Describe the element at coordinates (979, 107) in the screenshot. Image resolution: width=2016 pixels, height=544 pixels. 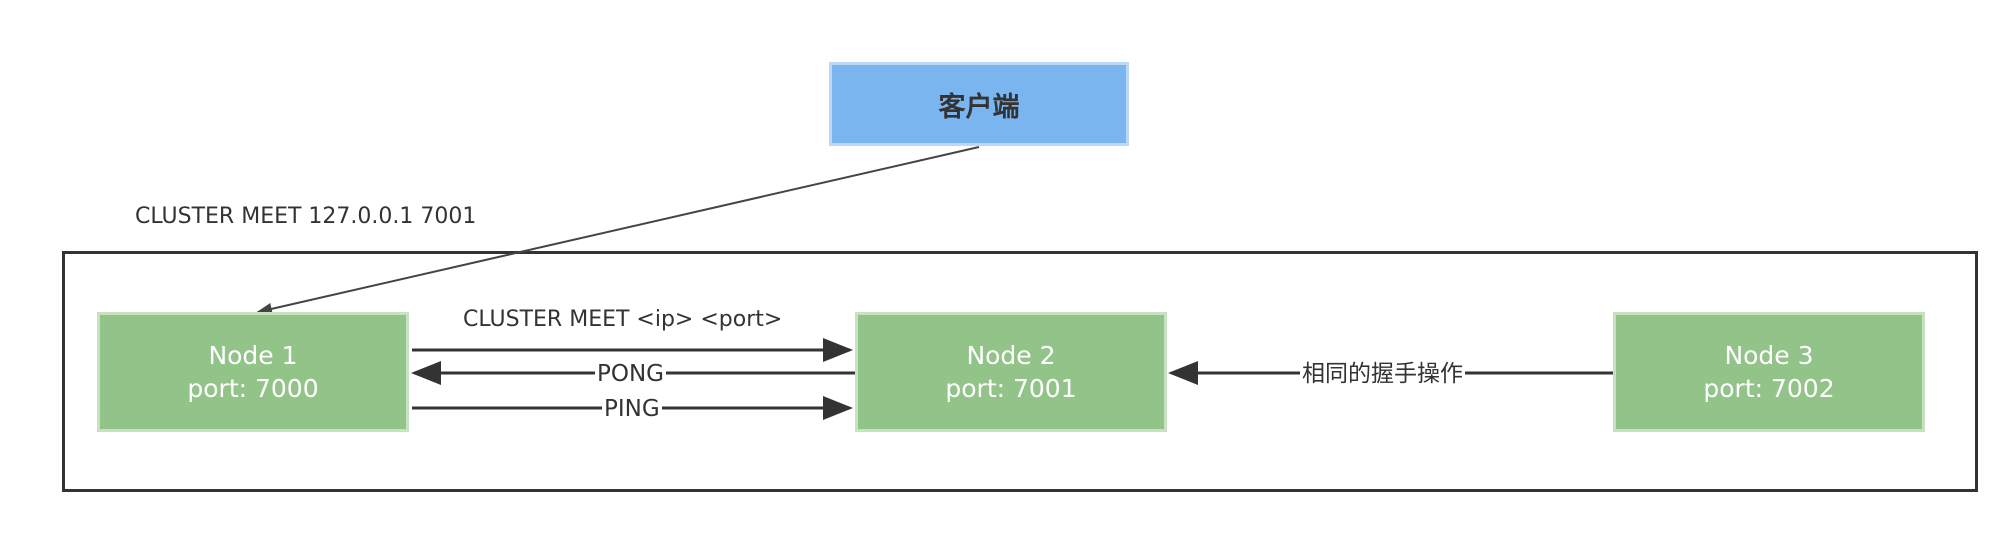
I see `client-label: 客户端` at that location.